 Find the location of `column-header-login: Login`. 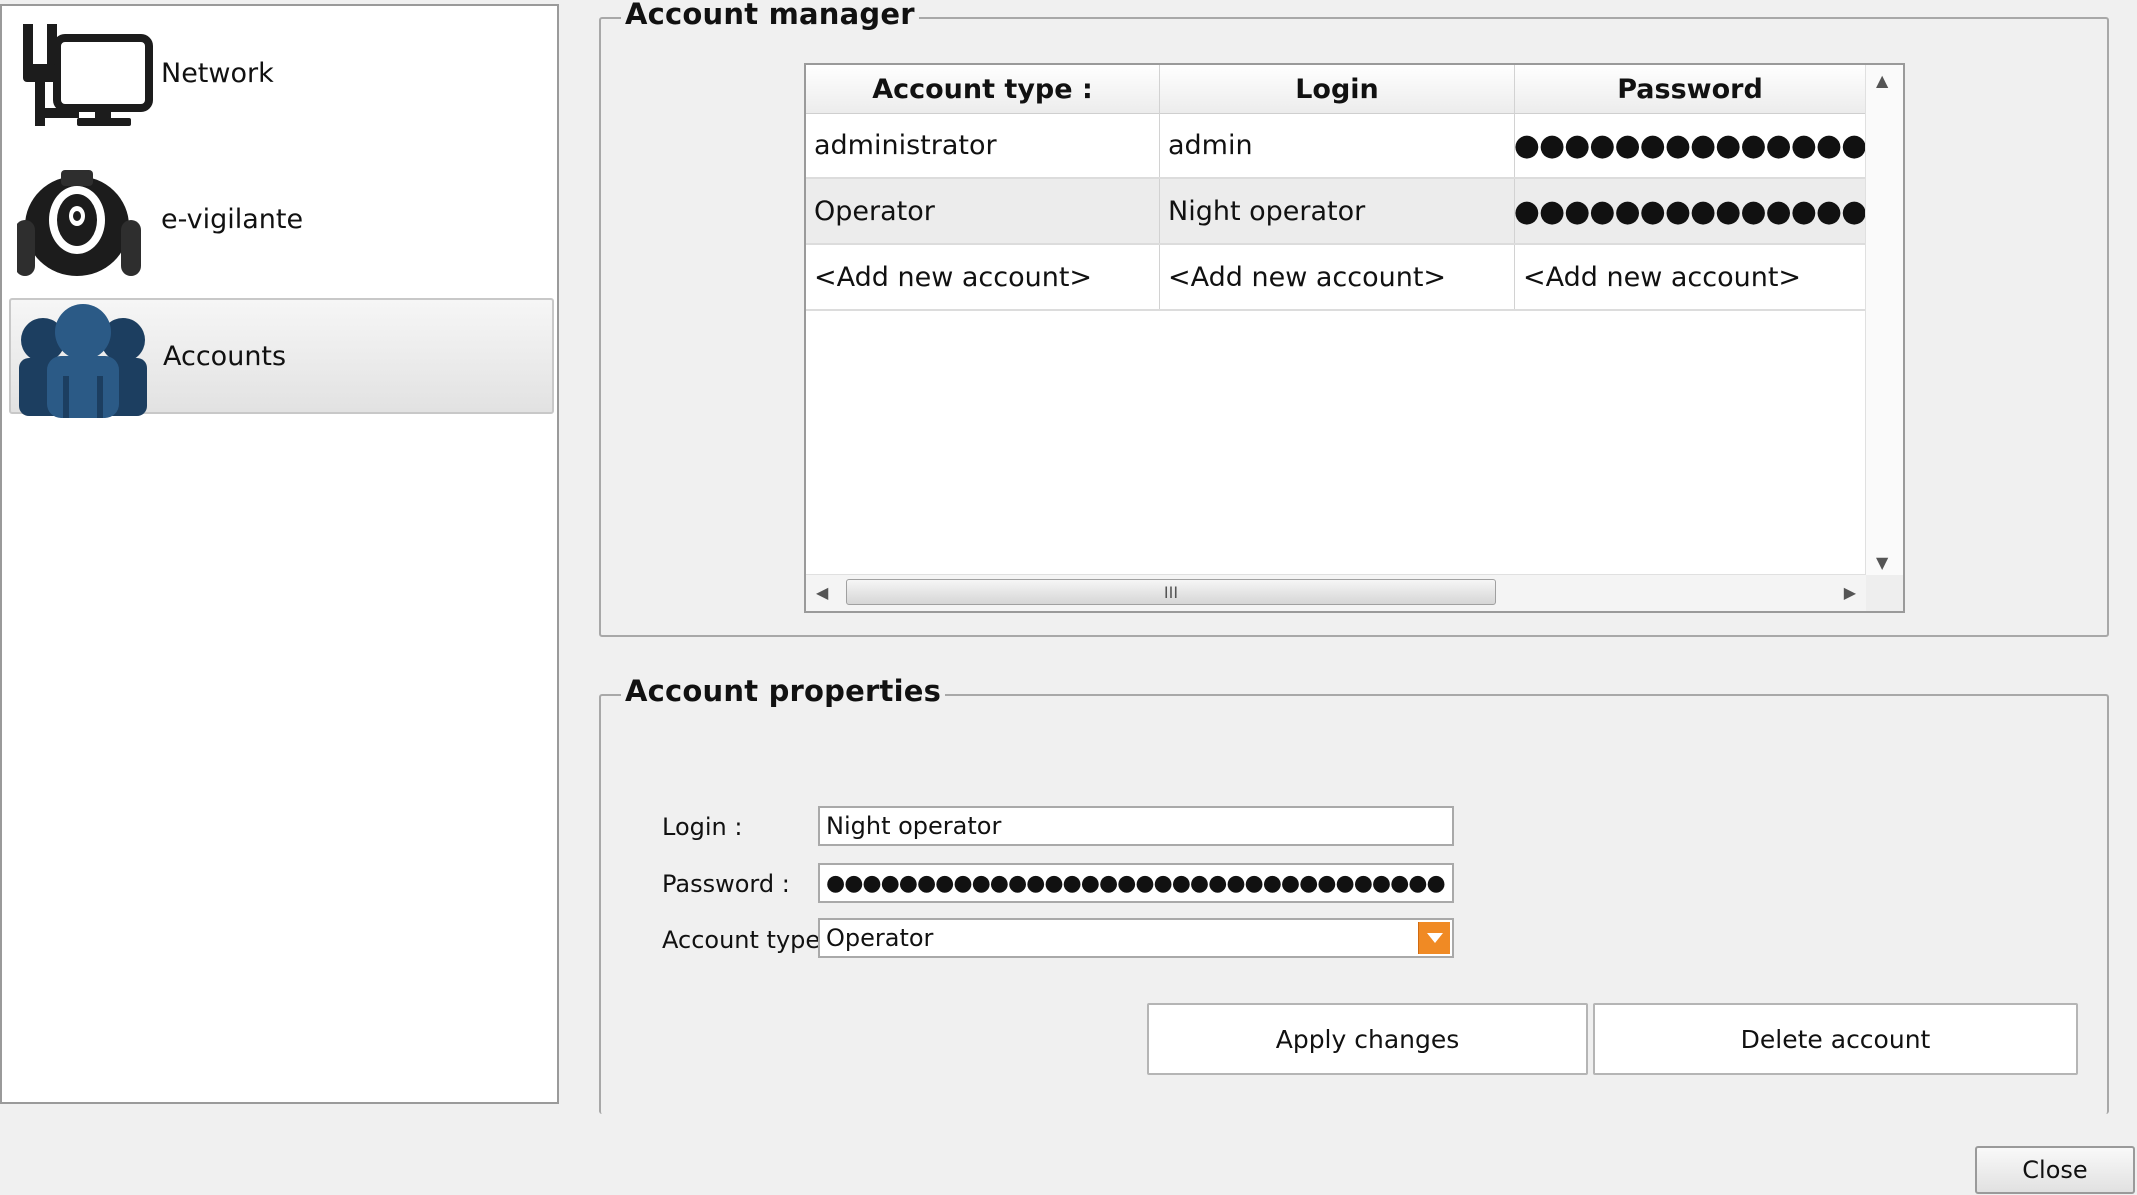

column-header-login: Login is located at coordinates (1337, 89).